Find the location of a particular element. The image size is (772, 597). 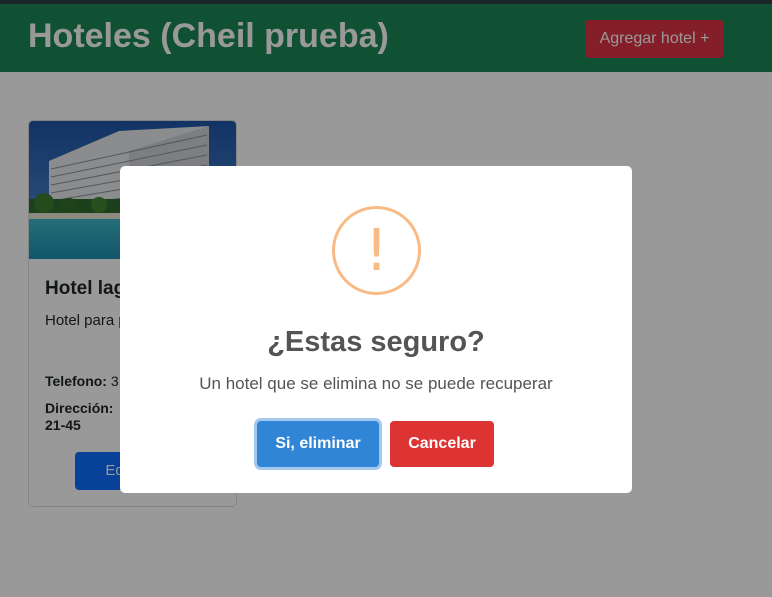

warning-icon: ! is located at coordinates (376, 250).